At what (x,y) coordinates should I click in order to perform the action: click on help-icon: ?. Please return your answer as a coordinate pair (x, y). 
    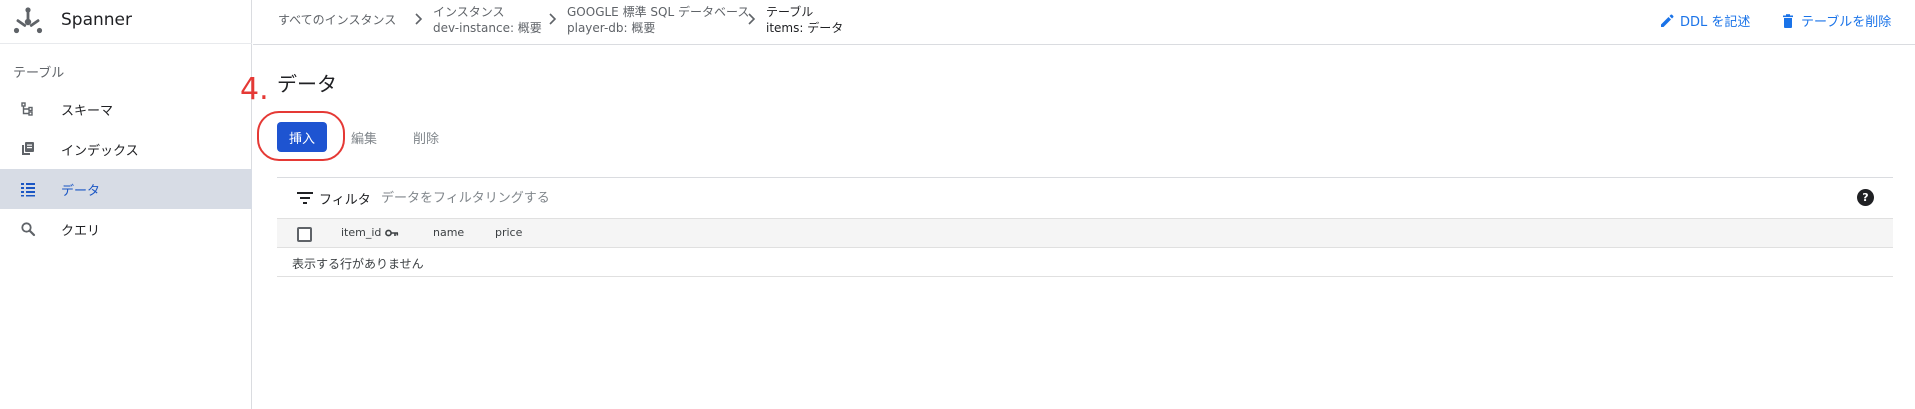
    Looking at the image, I should click on (1865, 197).